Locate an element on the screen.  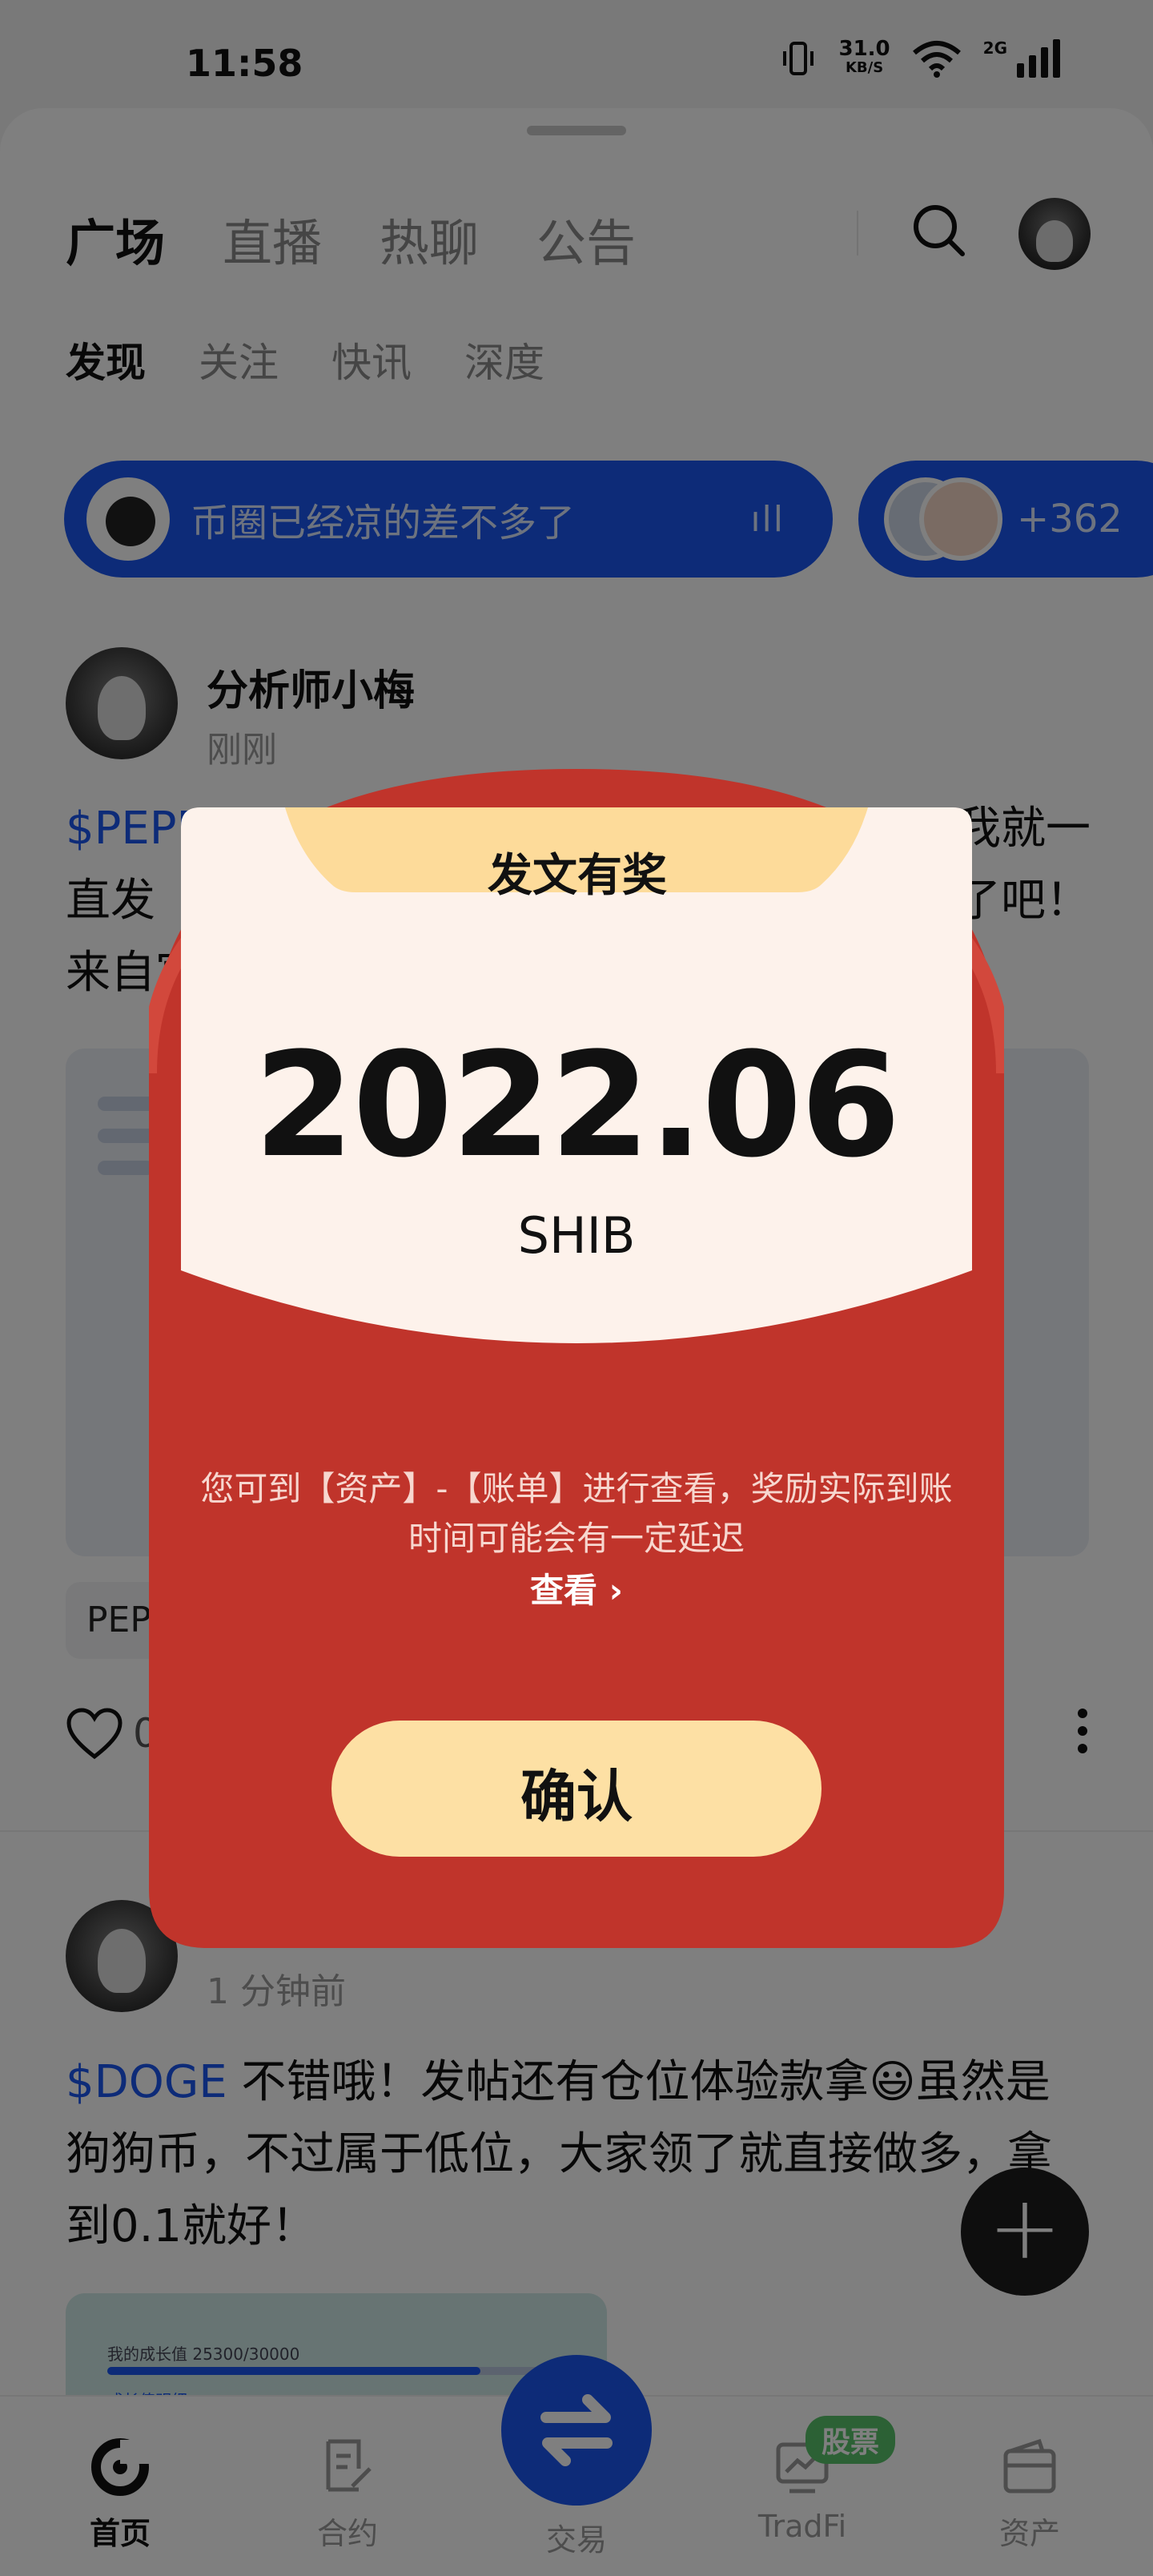
reward-note: 您可到【资产】-【账单】进行查看，奖励实际到账时间可能会有一定延迟 is located at coordinates (576, 1513).